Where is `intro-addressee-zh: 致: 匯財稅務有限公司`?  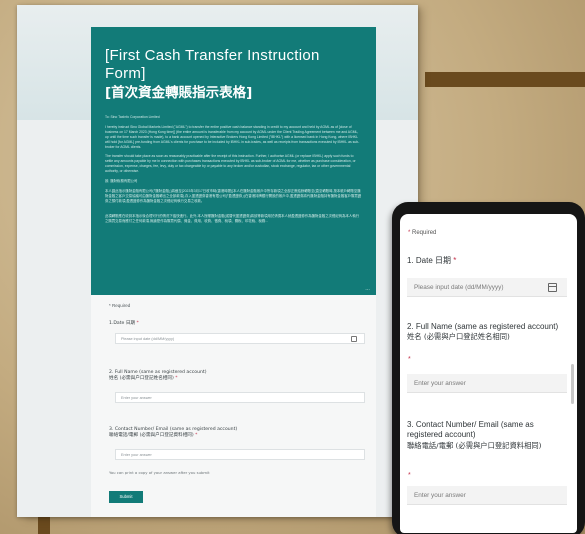
intro-addressee-zh: 致: 匯財稅務有限公司 is located at coordinates (121, 181).